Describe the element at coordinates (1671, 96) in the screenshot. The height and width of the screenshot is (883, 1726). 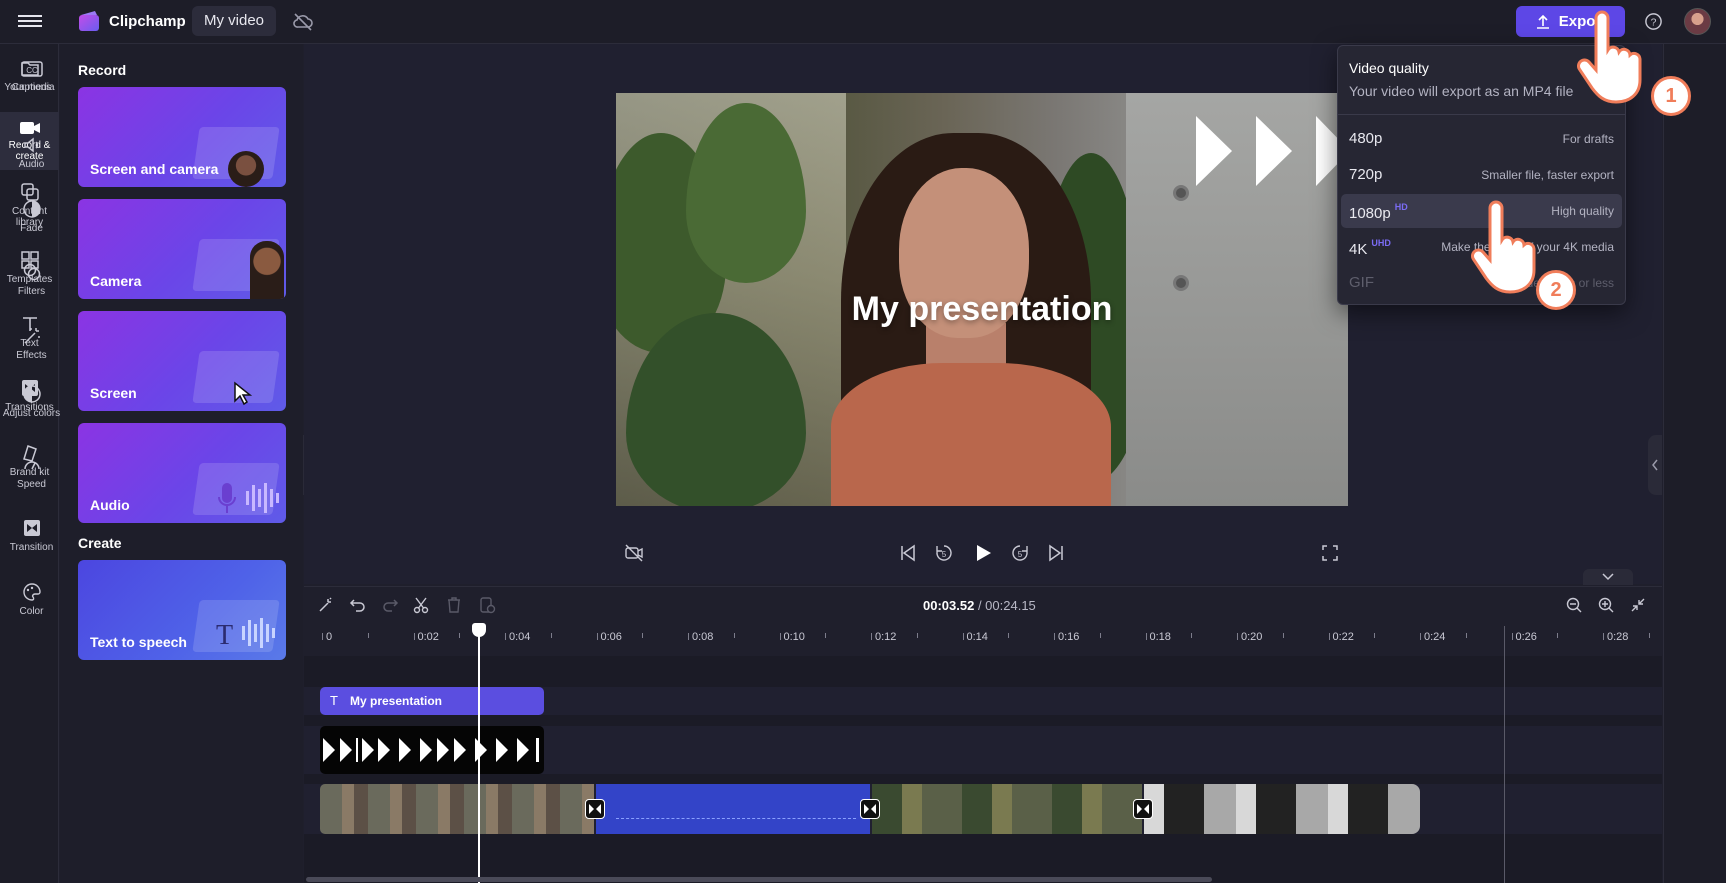
I see `step-1-badge: 1` at that location.